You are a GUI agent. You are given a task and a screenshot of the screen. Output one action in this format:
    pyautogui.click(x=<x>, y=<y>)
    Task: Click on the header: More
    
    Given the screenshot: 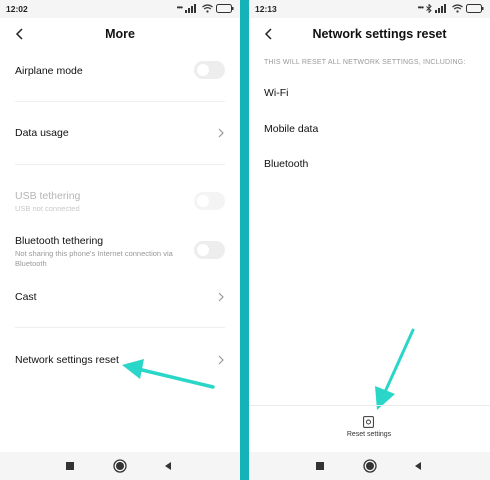 What is the action you would take?
    pyautogui.click(x=120, y=35)
    